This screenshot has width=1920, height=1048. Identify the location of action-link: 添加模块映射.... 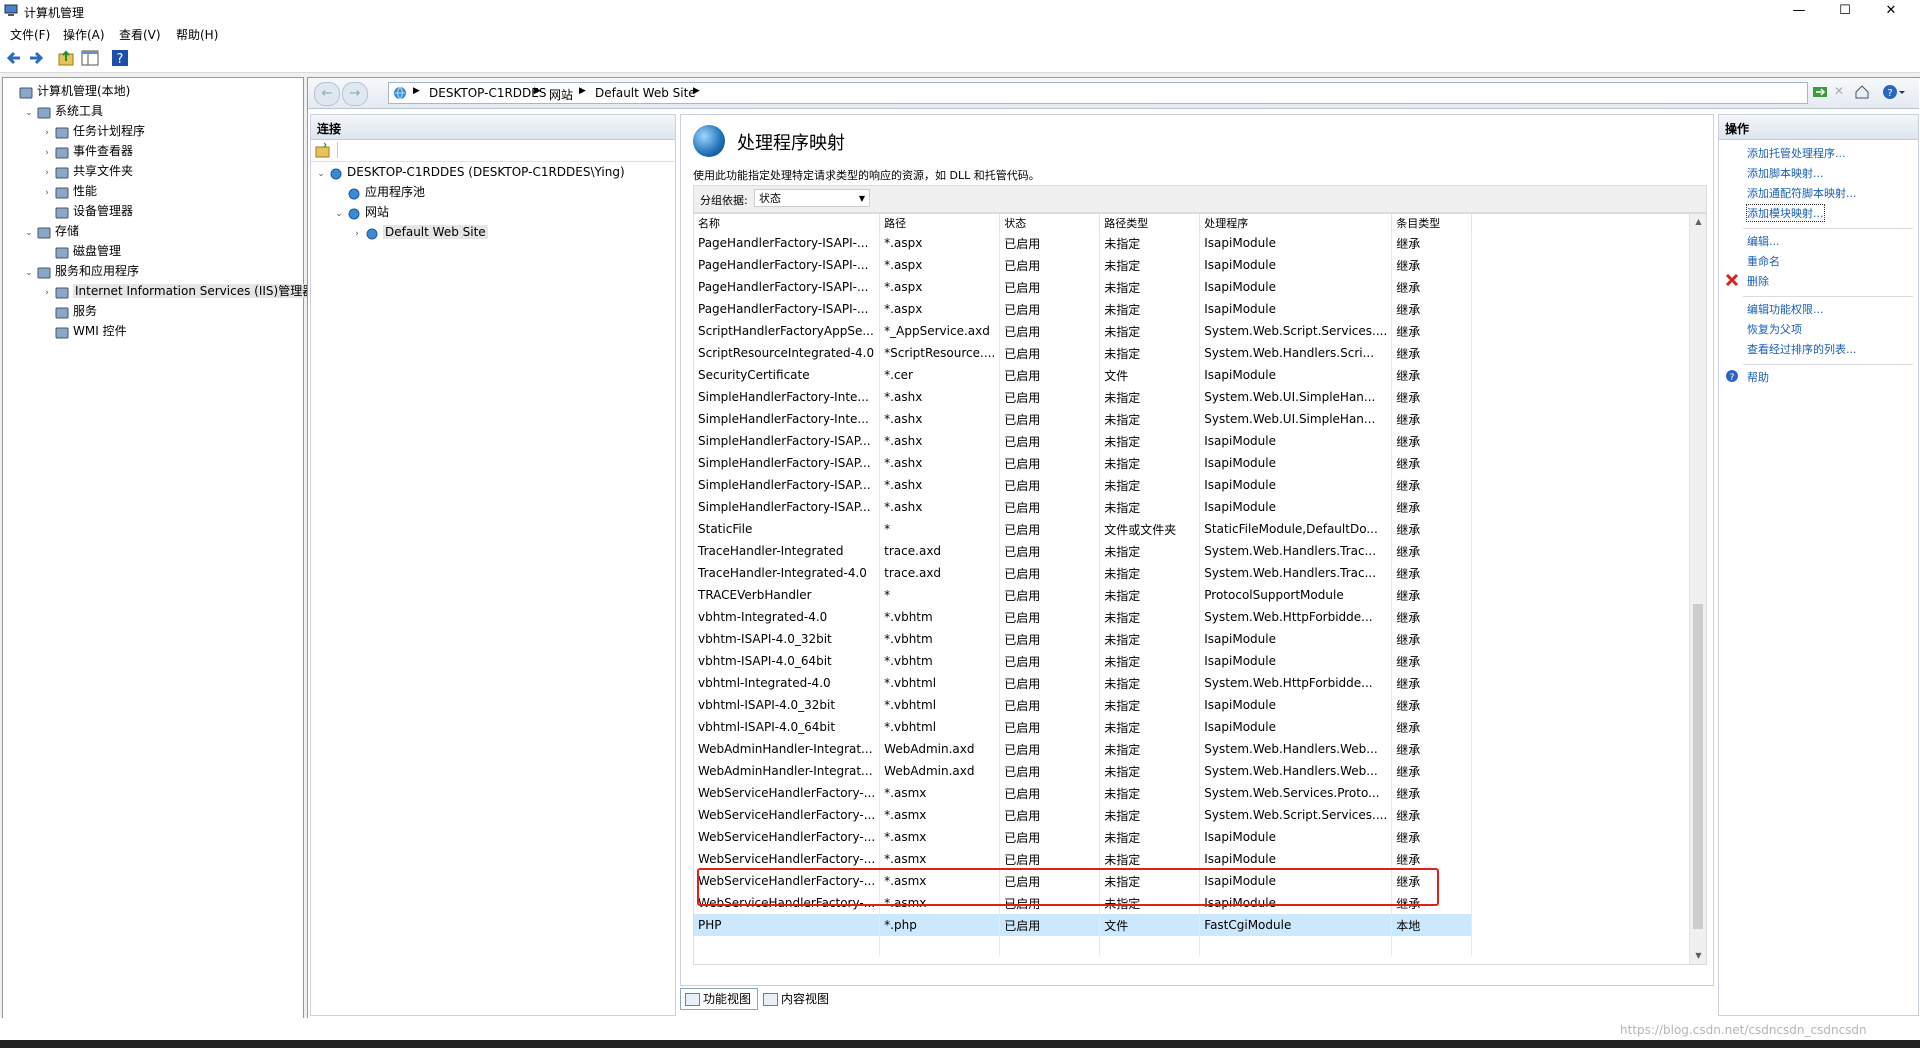
(1785, 213).